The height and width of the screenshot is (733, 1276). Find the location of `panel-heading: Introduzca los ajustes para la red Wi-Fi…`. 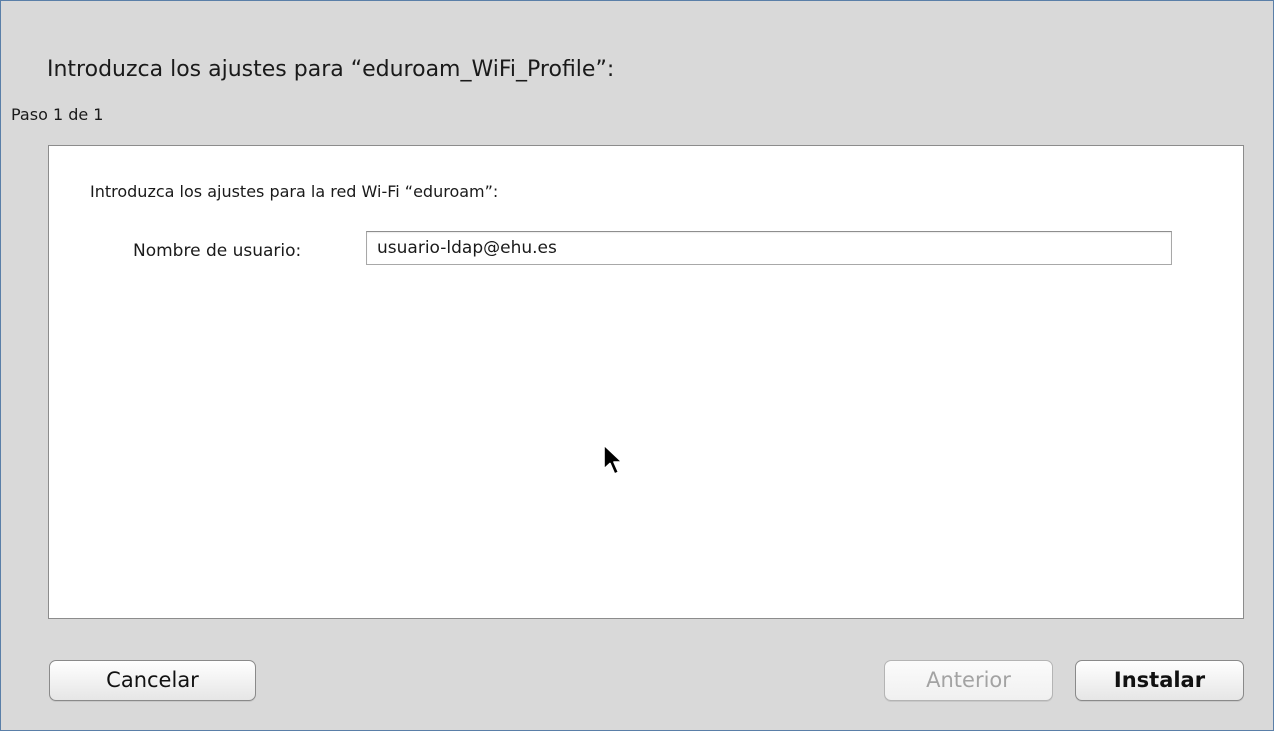

panel-heading: Introduzca los ajustes para la red Wi-Fi… is located at coordinates (294, 191).